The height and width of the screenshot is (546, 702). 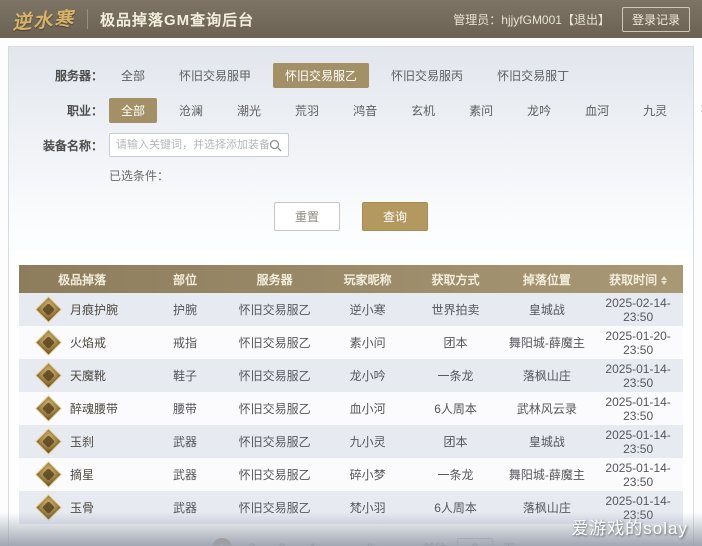 What do you see at coordinates (72, 145) in the screenshot?
I see `equipment-name-label: 装备名称：` at bounding box center [72, 145].